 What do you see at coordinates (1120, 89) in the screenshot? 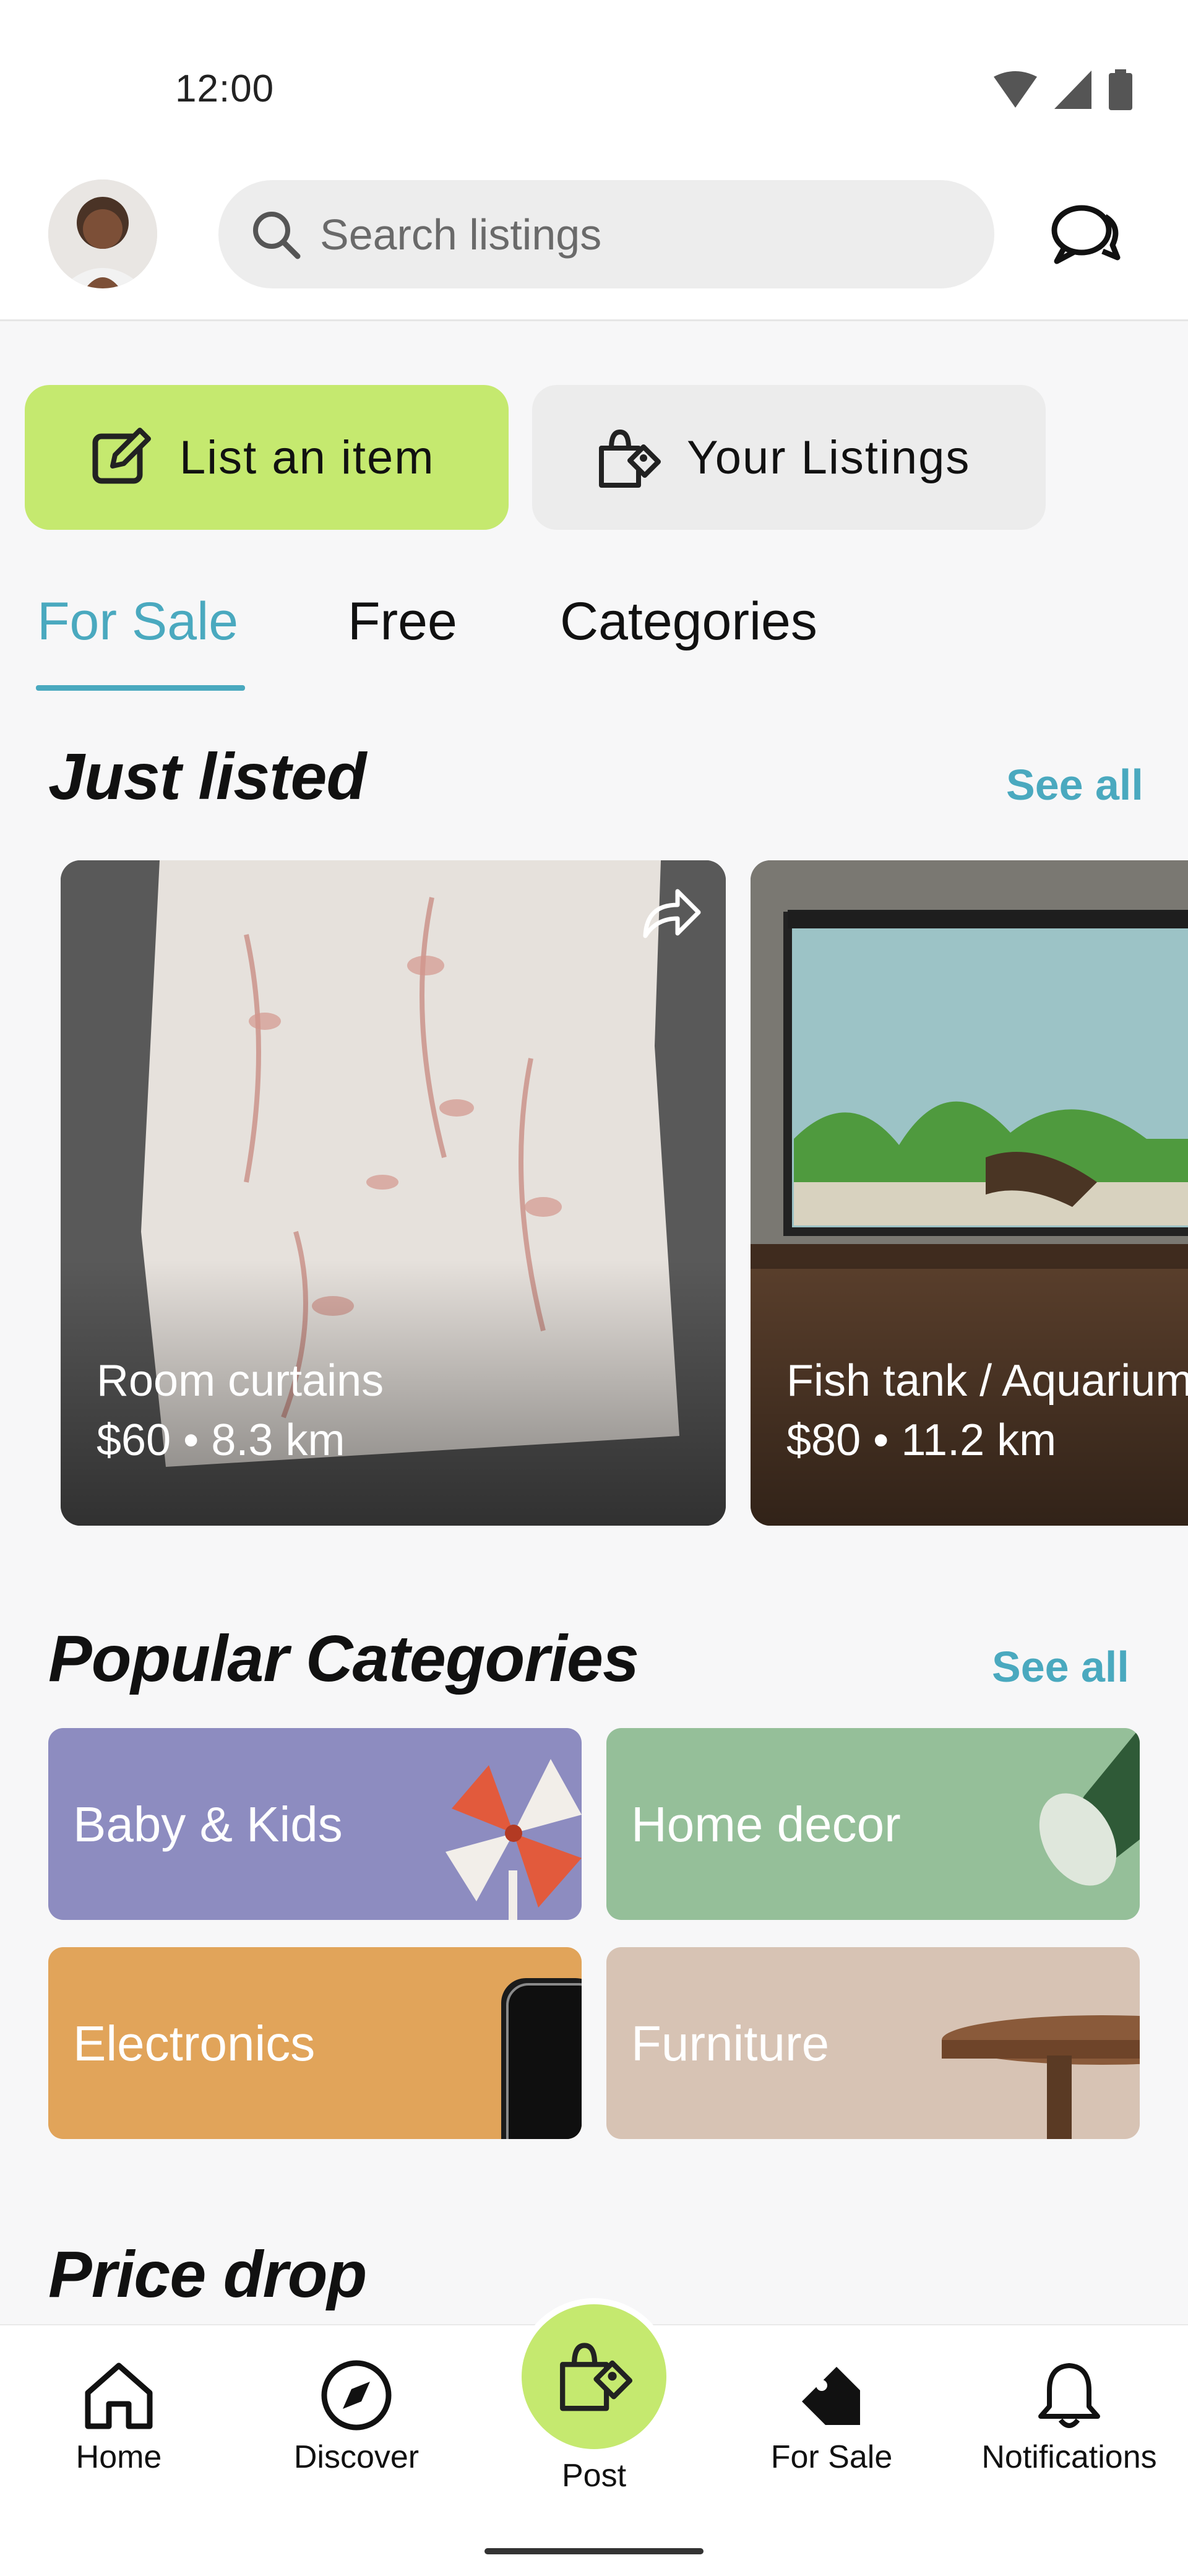
I see `battery-icon` at bounding box center [1120, 89].